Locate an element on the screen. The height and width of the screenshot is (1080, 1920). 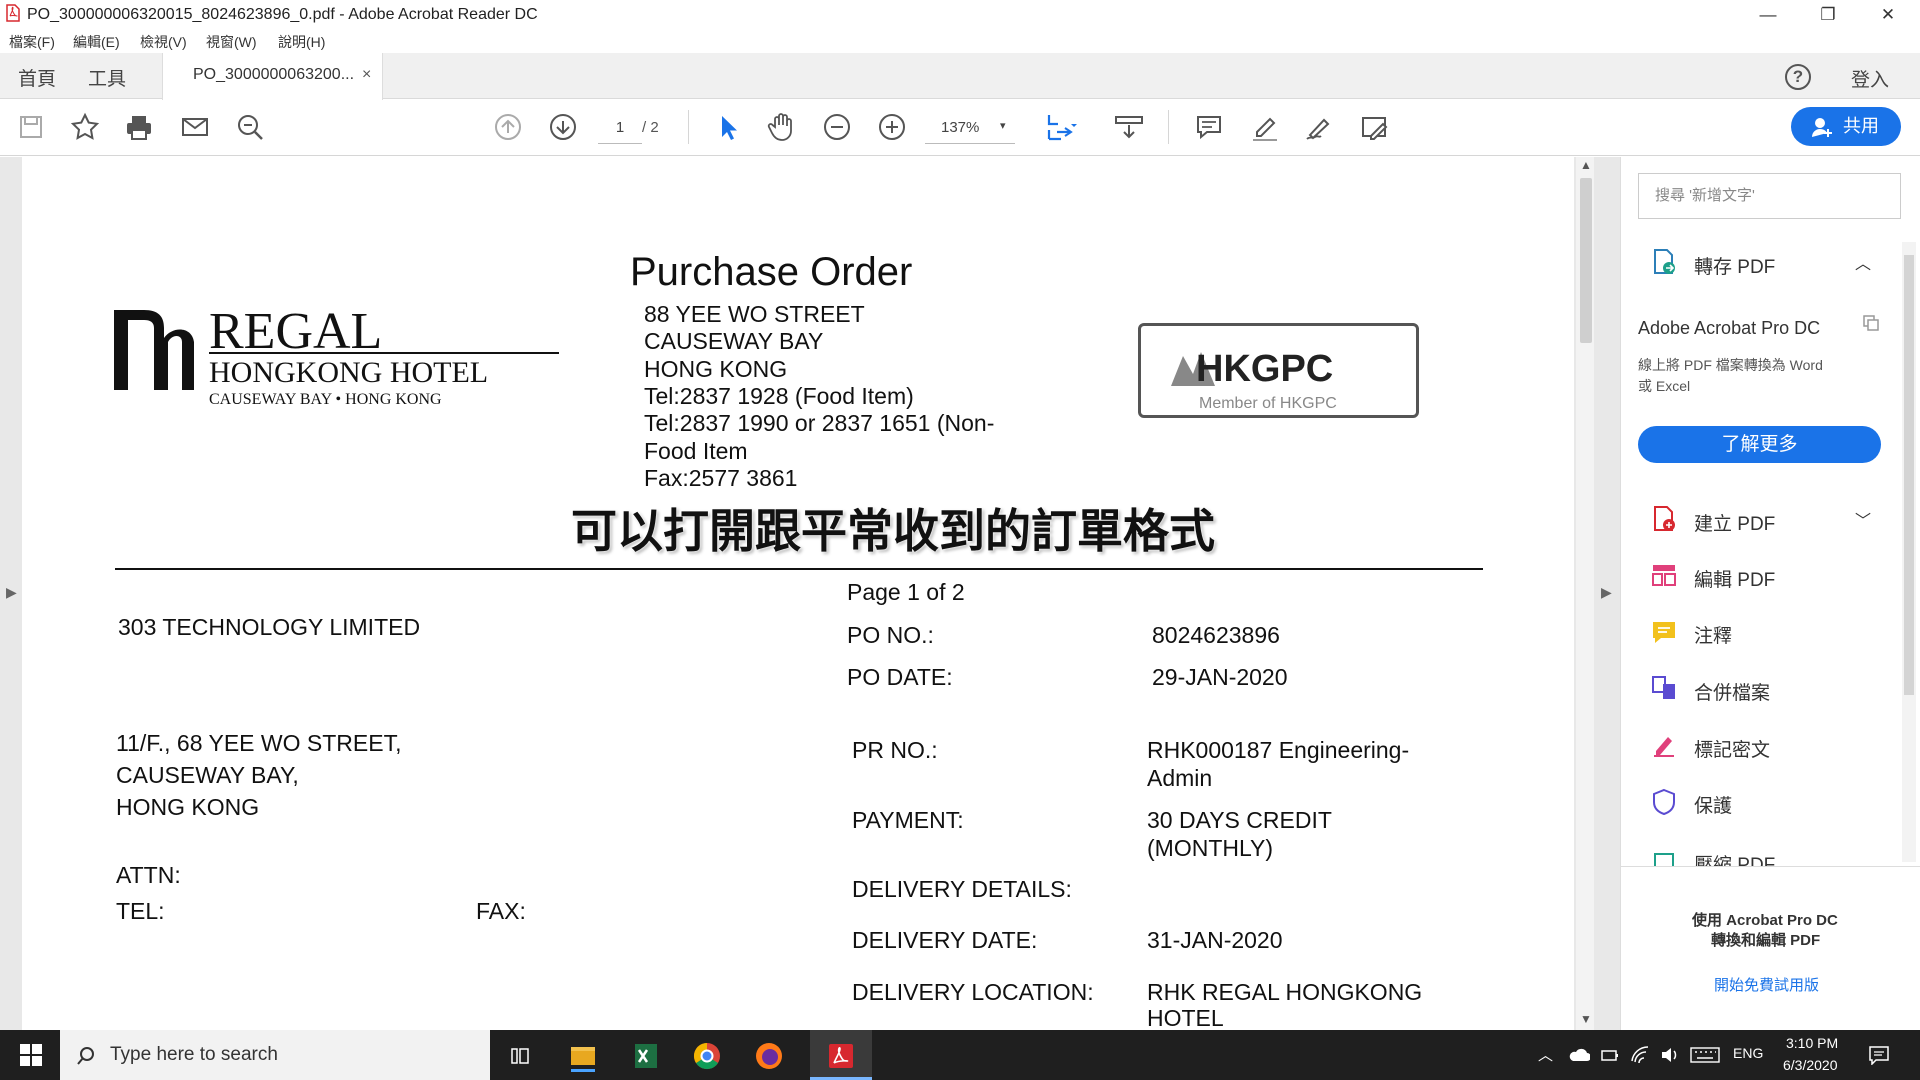
windows-start-icon is located at coordinates (31, 1055).